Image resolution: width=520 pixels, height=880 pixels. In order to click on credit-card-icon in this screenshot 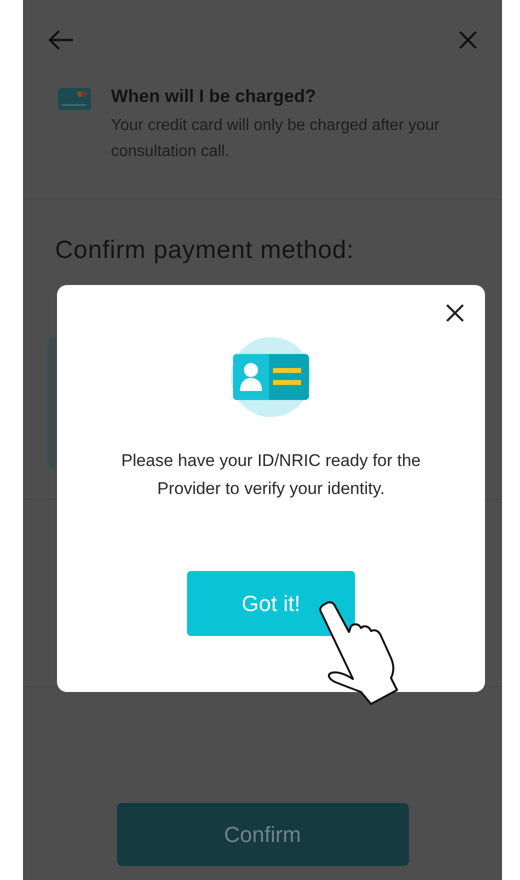, I will do `click(74, 99)`.